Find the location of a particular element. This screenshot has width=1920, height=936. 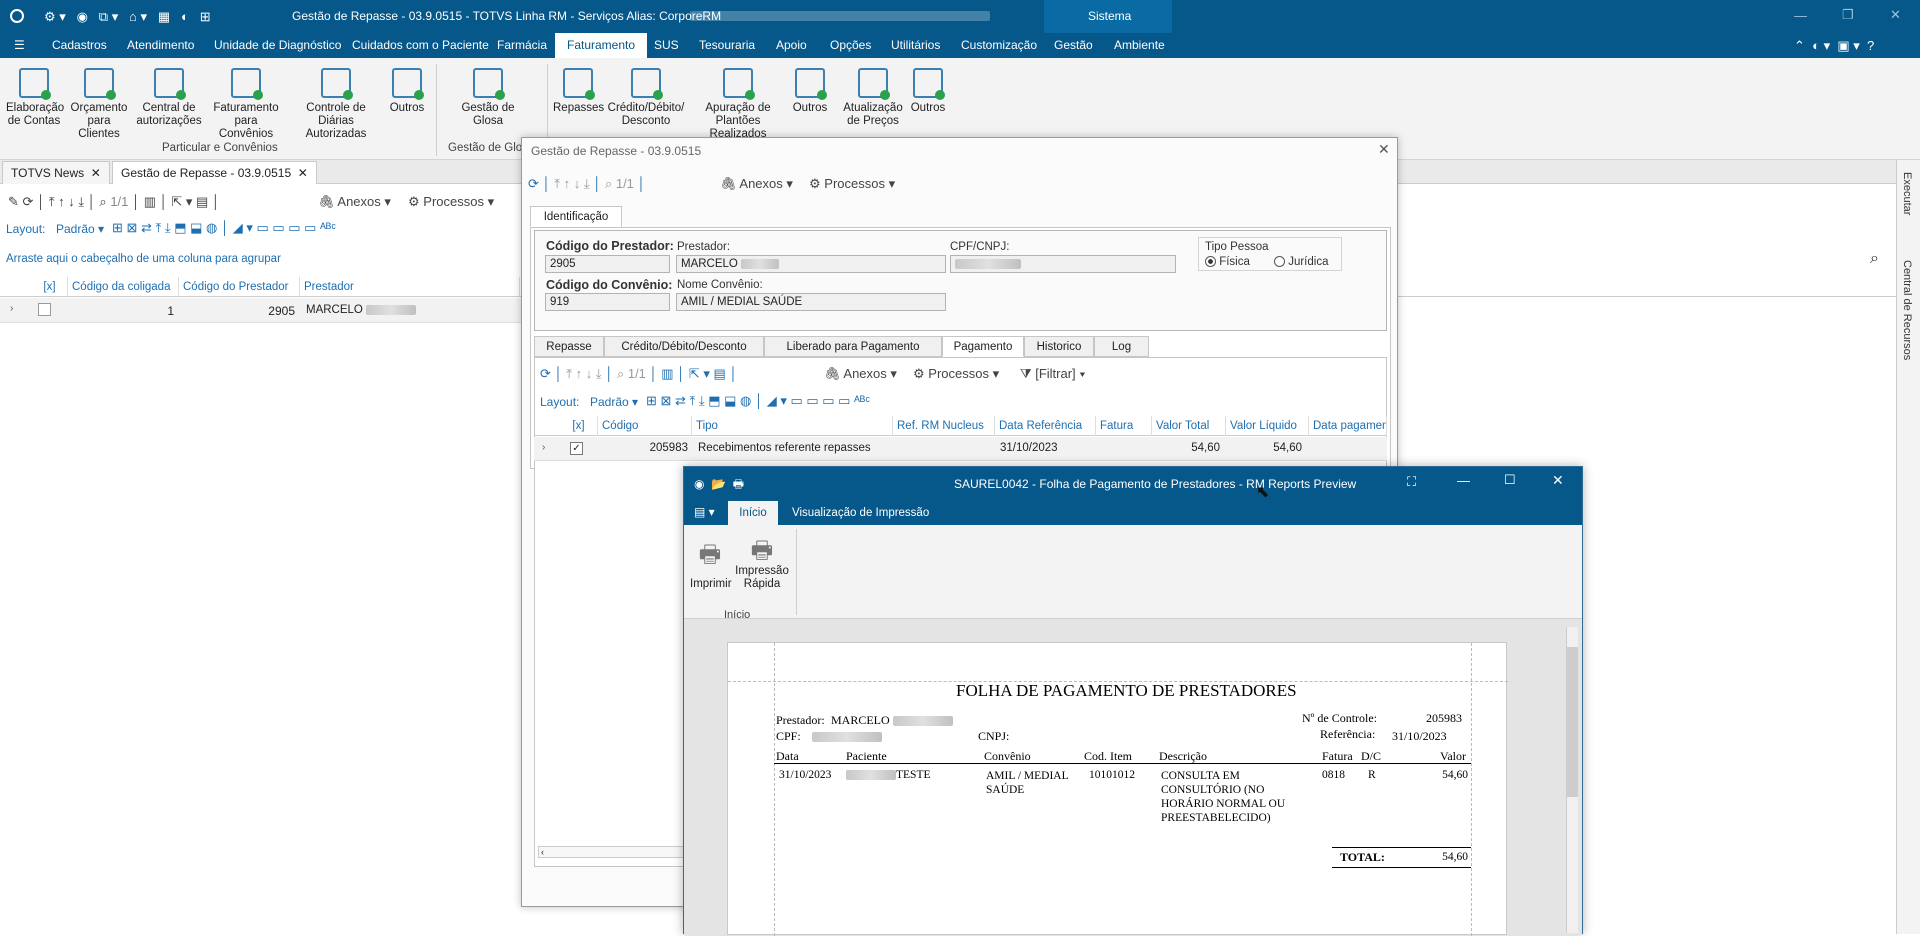

col-codigo-prestador: Código do Prestador is located at coordinates (239, 287).